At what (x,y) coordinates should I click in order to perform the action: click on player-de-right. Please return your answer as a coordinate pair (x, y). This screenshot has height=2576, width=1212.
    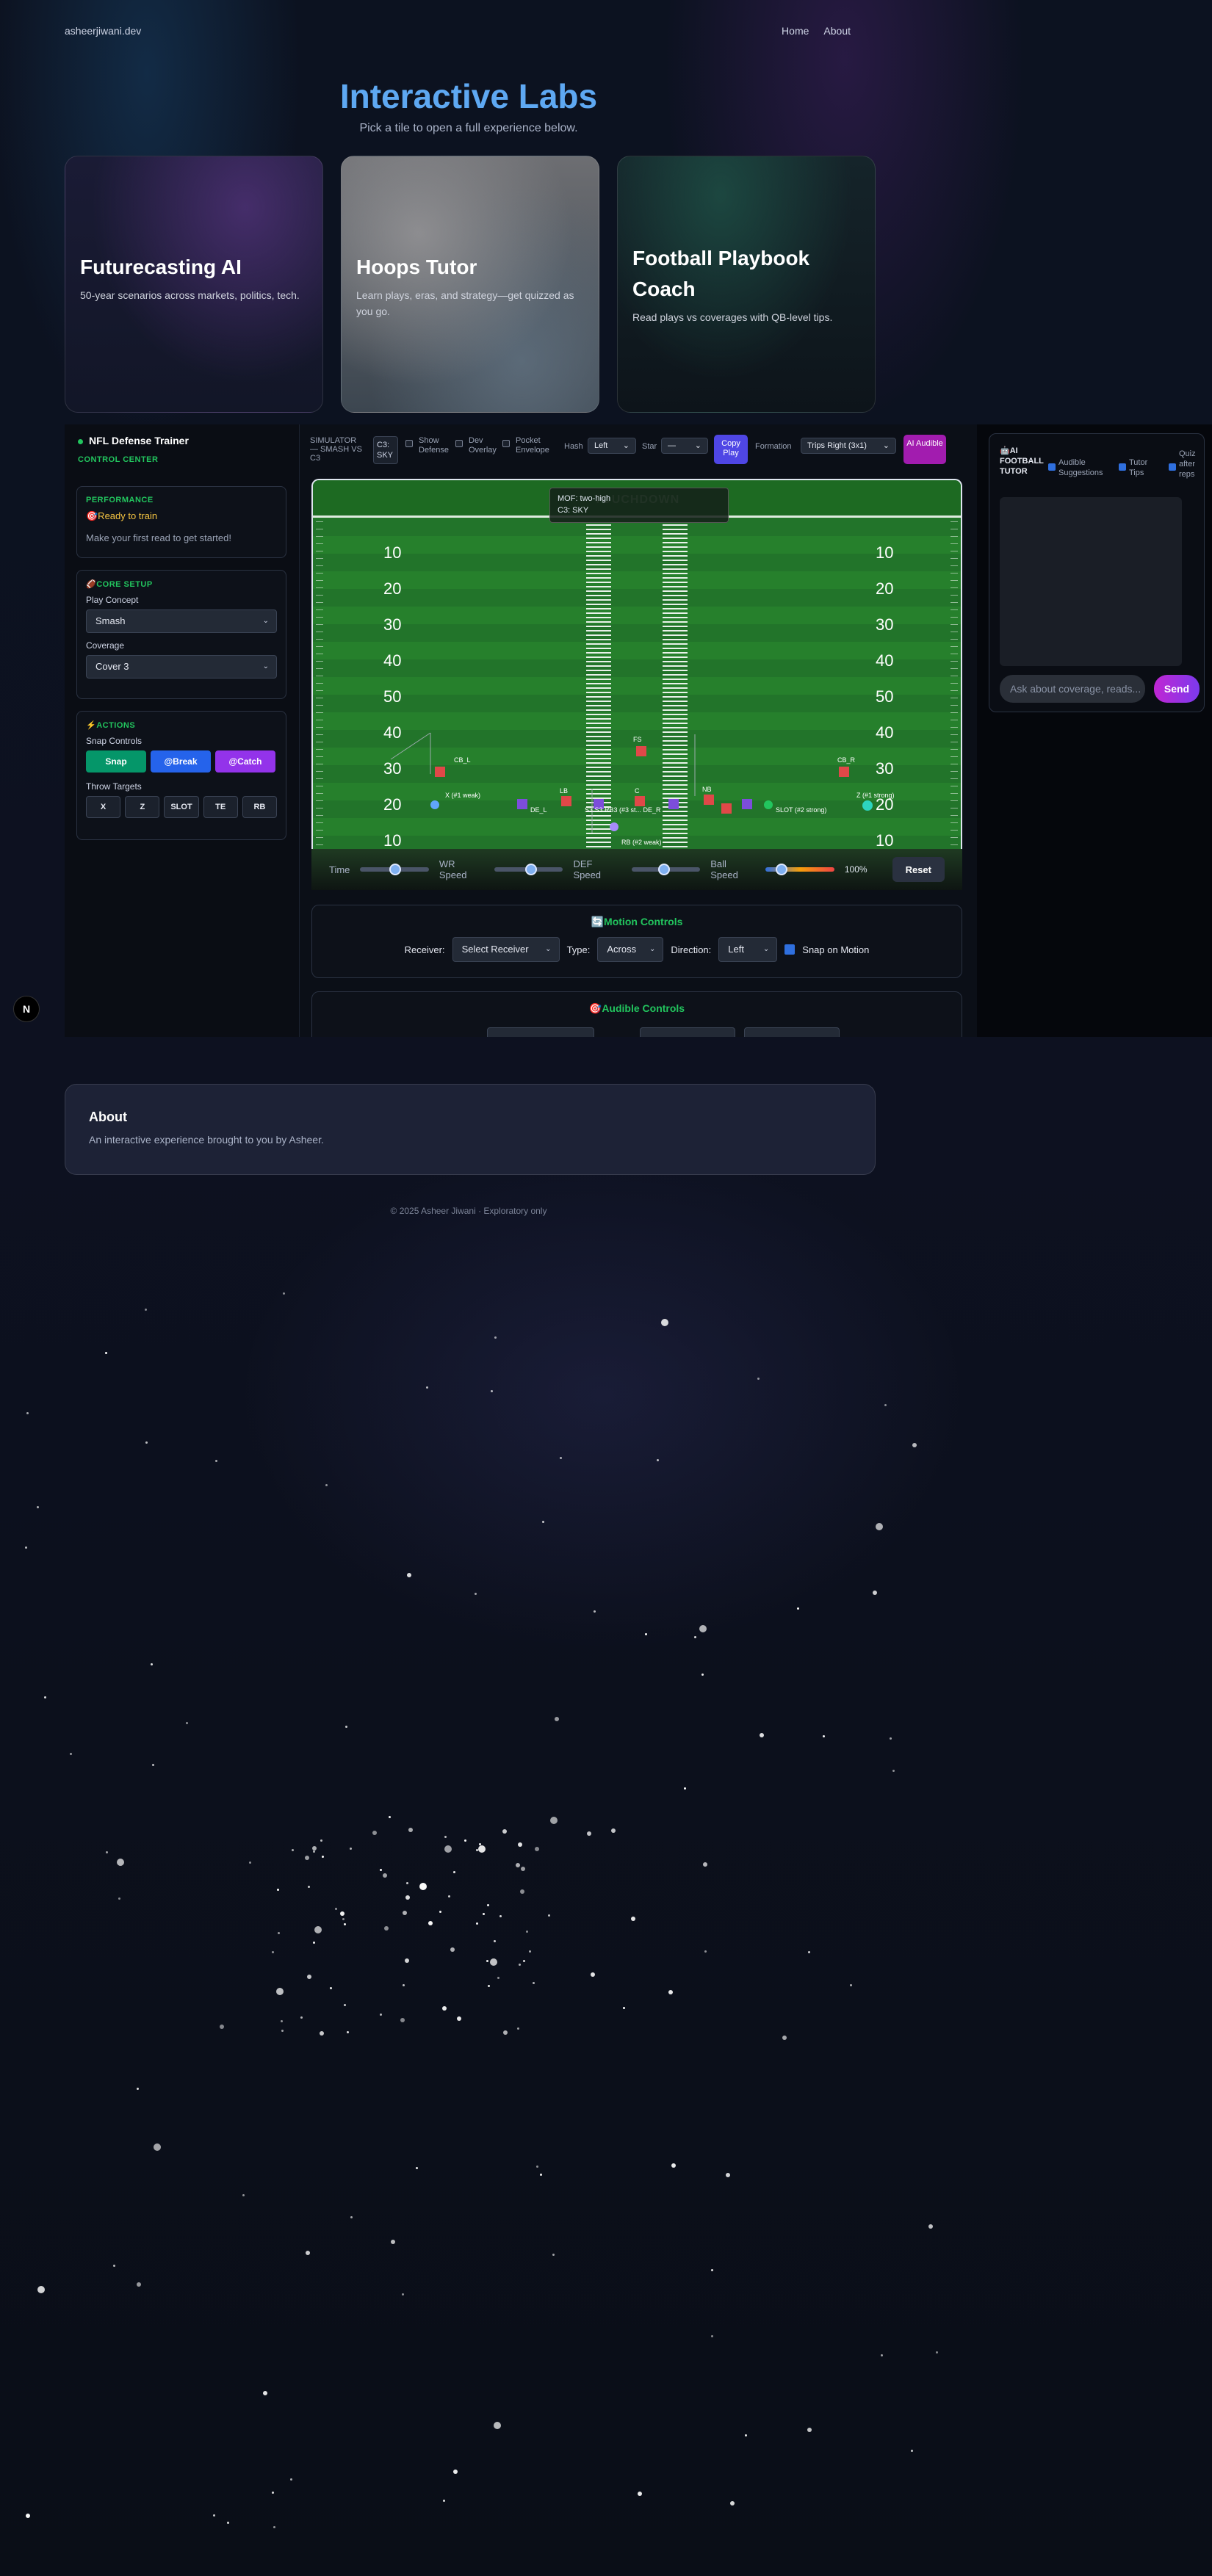
    Looking at the image, I should click on (726, 808).